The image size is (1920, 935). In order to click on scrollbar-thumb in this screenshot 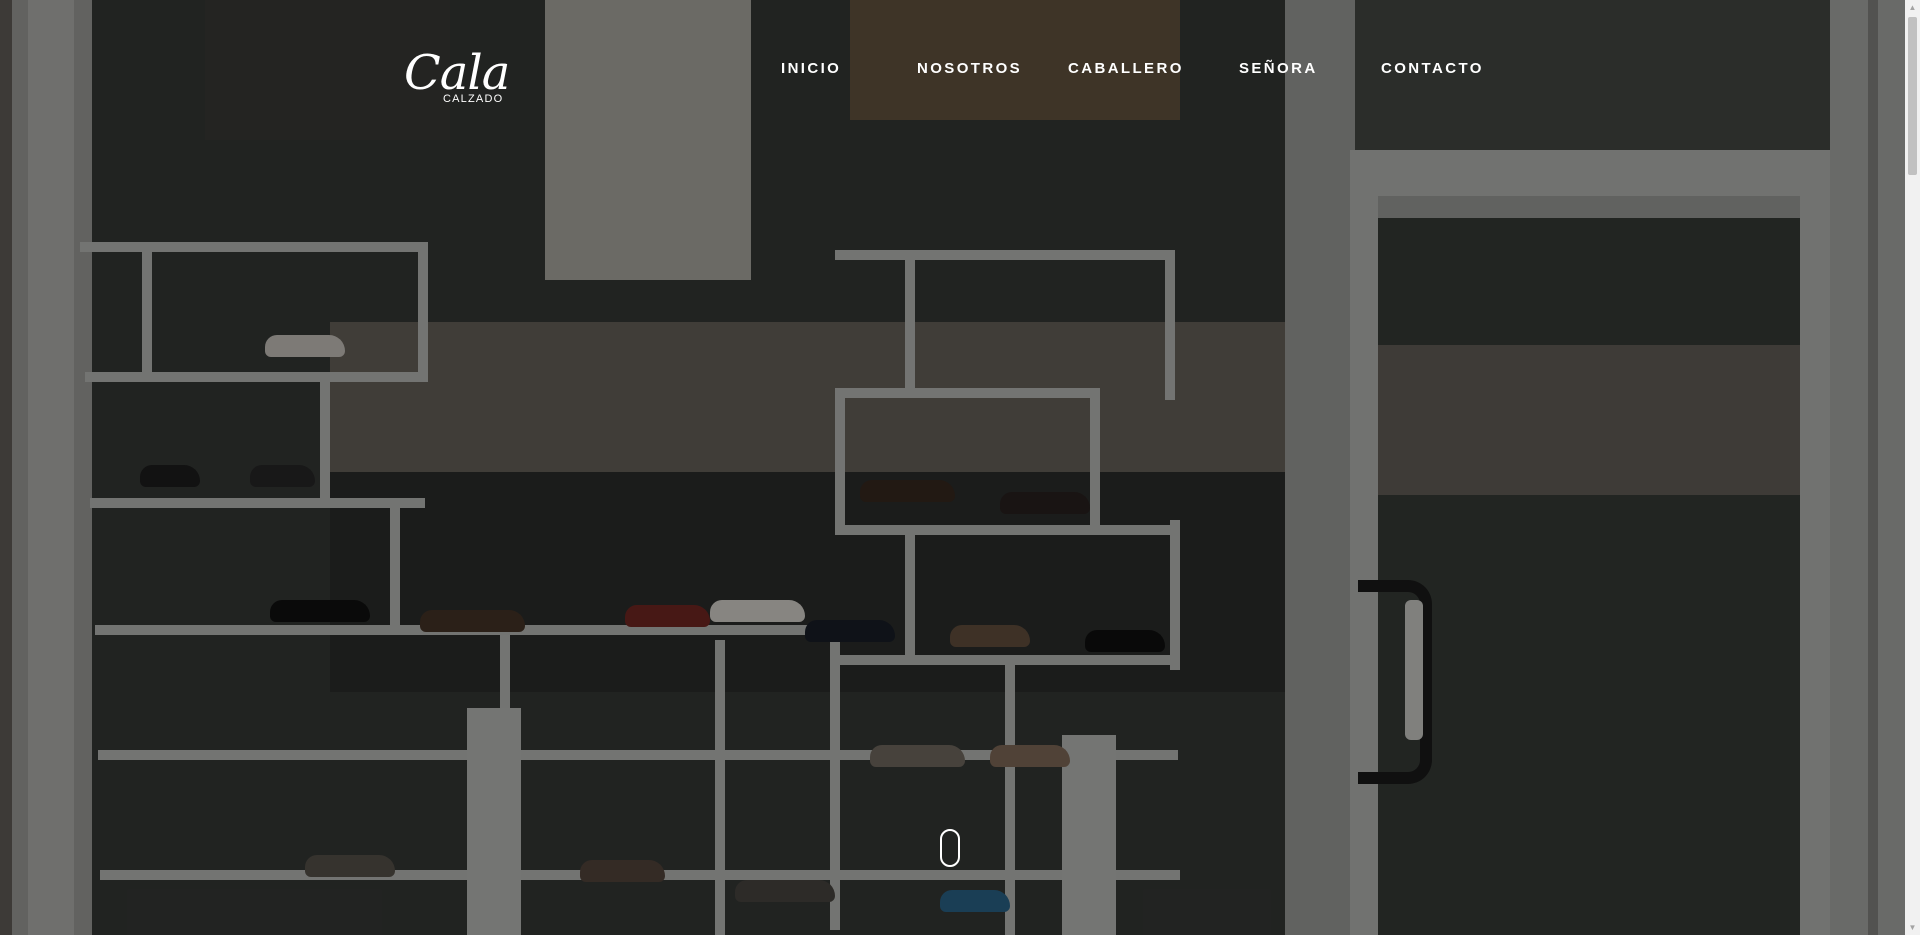, I will do `click(1912, 96)`.